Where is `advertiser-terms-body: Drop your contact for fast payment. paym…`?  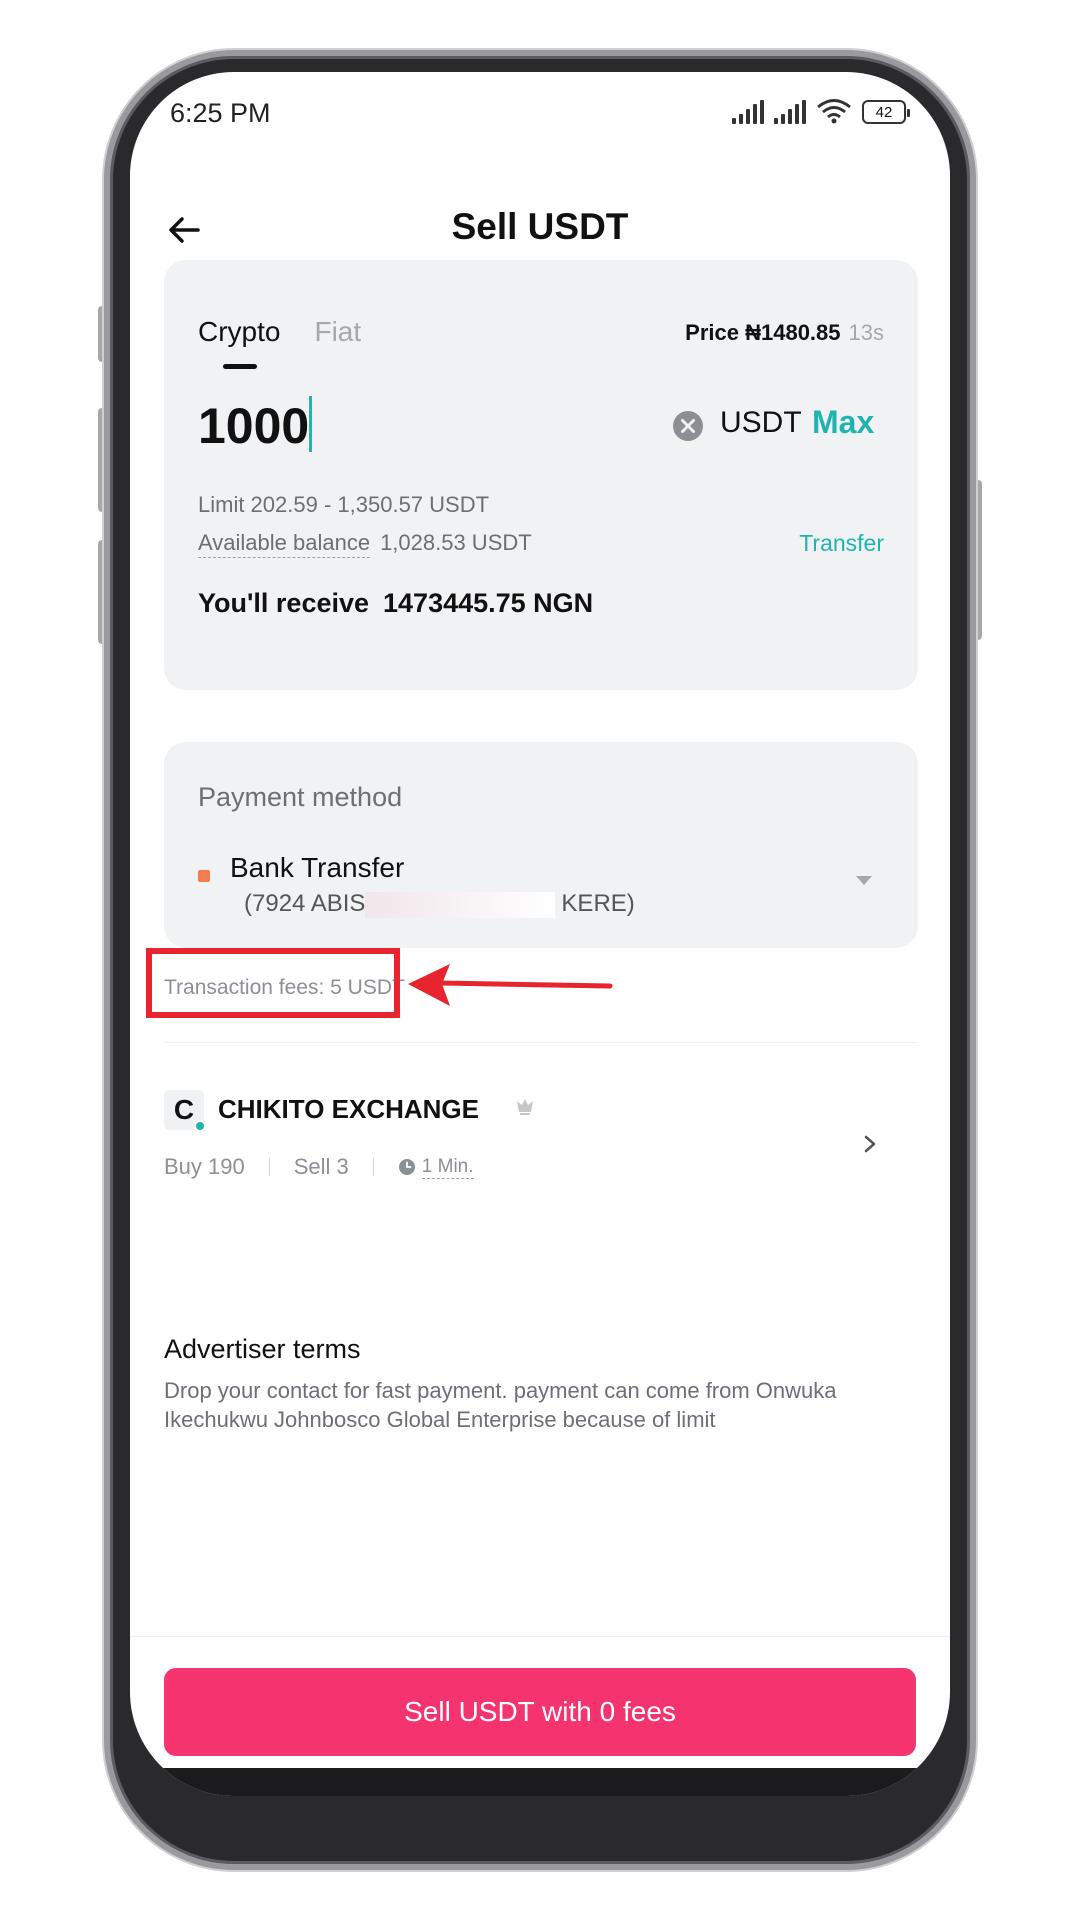
advertiser-terms-body: Drop your contact for fast payment. paym… is located at coordinates (500, 1405).